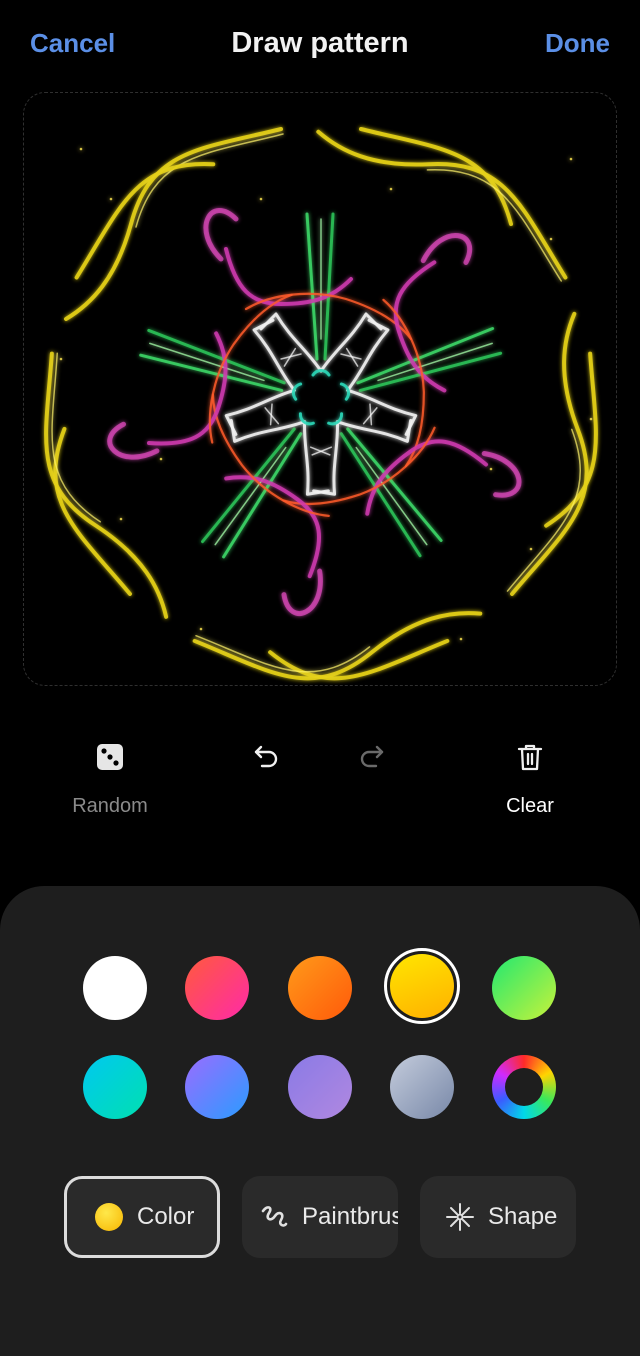 The image size is (640, 1356). I want to click on swatch-cyan, so click(115, 1087).